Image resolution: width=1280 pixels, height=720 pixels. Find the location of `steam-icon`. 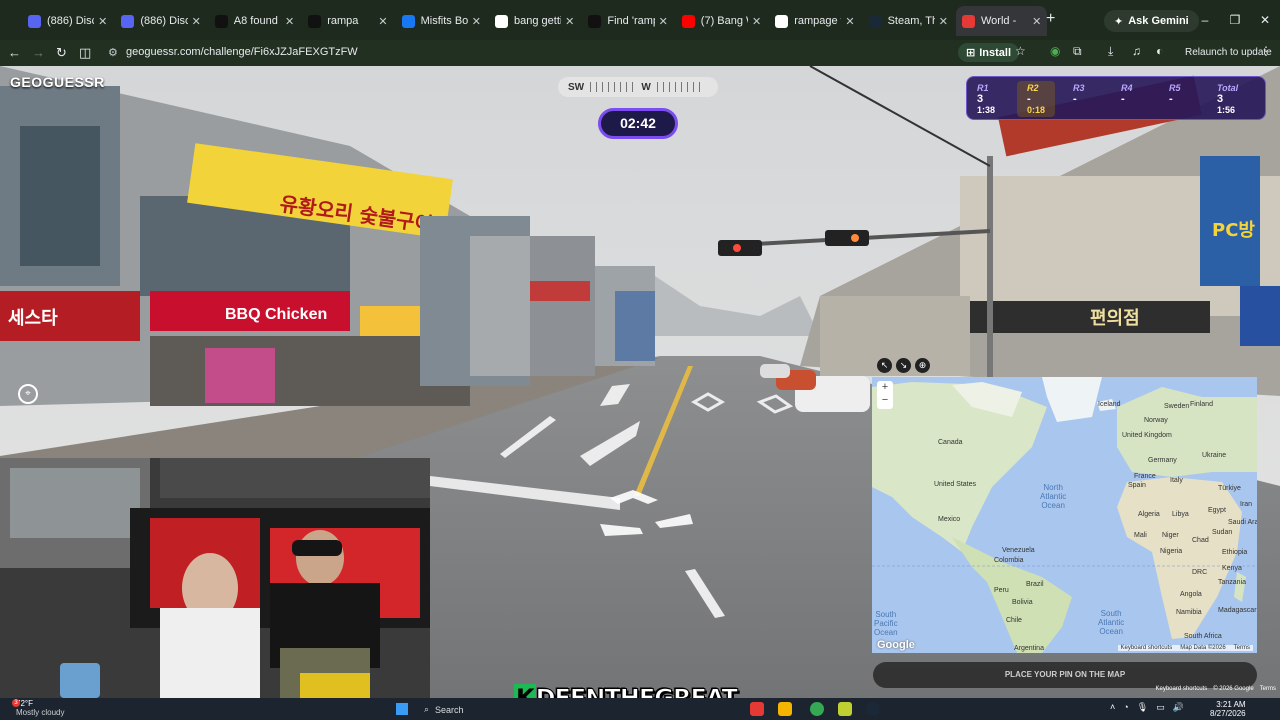

steam-icon is located at coordinates (873, 709).